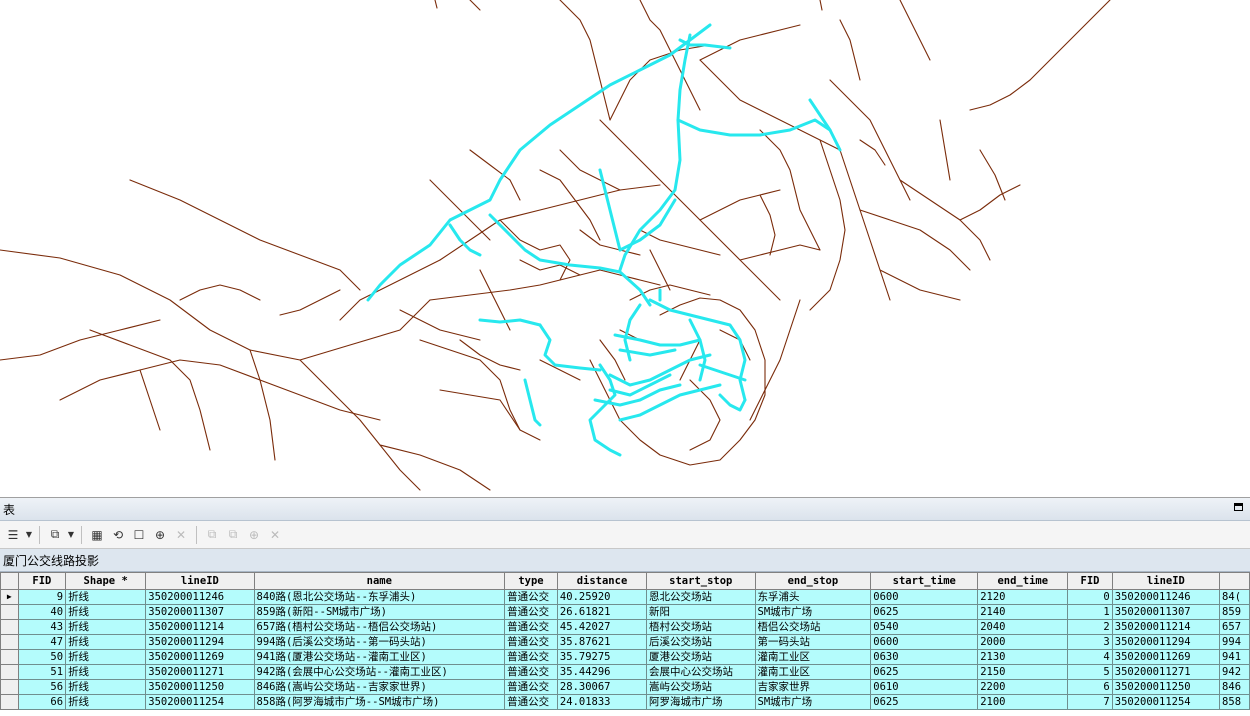  I want to click on table-cell-extra: 858, so click(1234, 702).